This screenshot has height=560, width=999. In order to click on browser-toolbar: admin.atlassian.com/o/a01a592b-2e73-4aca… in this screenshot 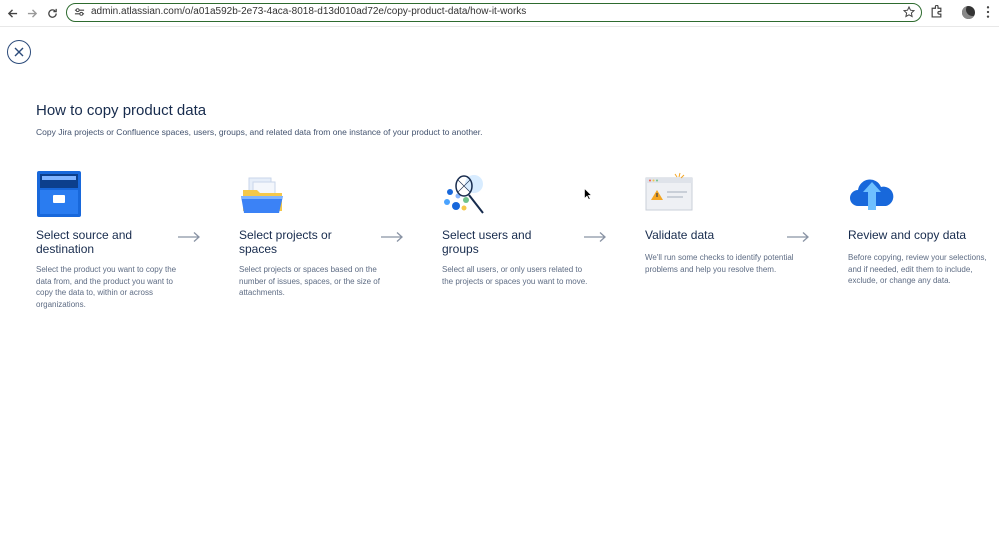, I will do `click(499, 13)`.